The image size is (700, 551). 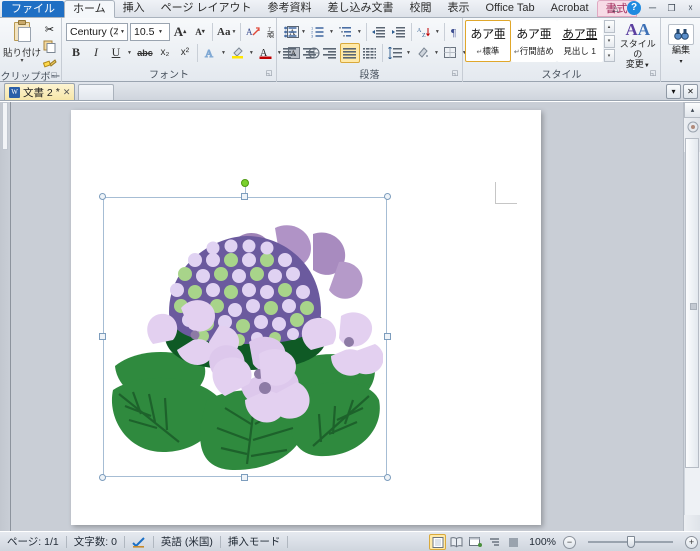 I want to click on find-binoculars-icon, so click(x=681, y=34).